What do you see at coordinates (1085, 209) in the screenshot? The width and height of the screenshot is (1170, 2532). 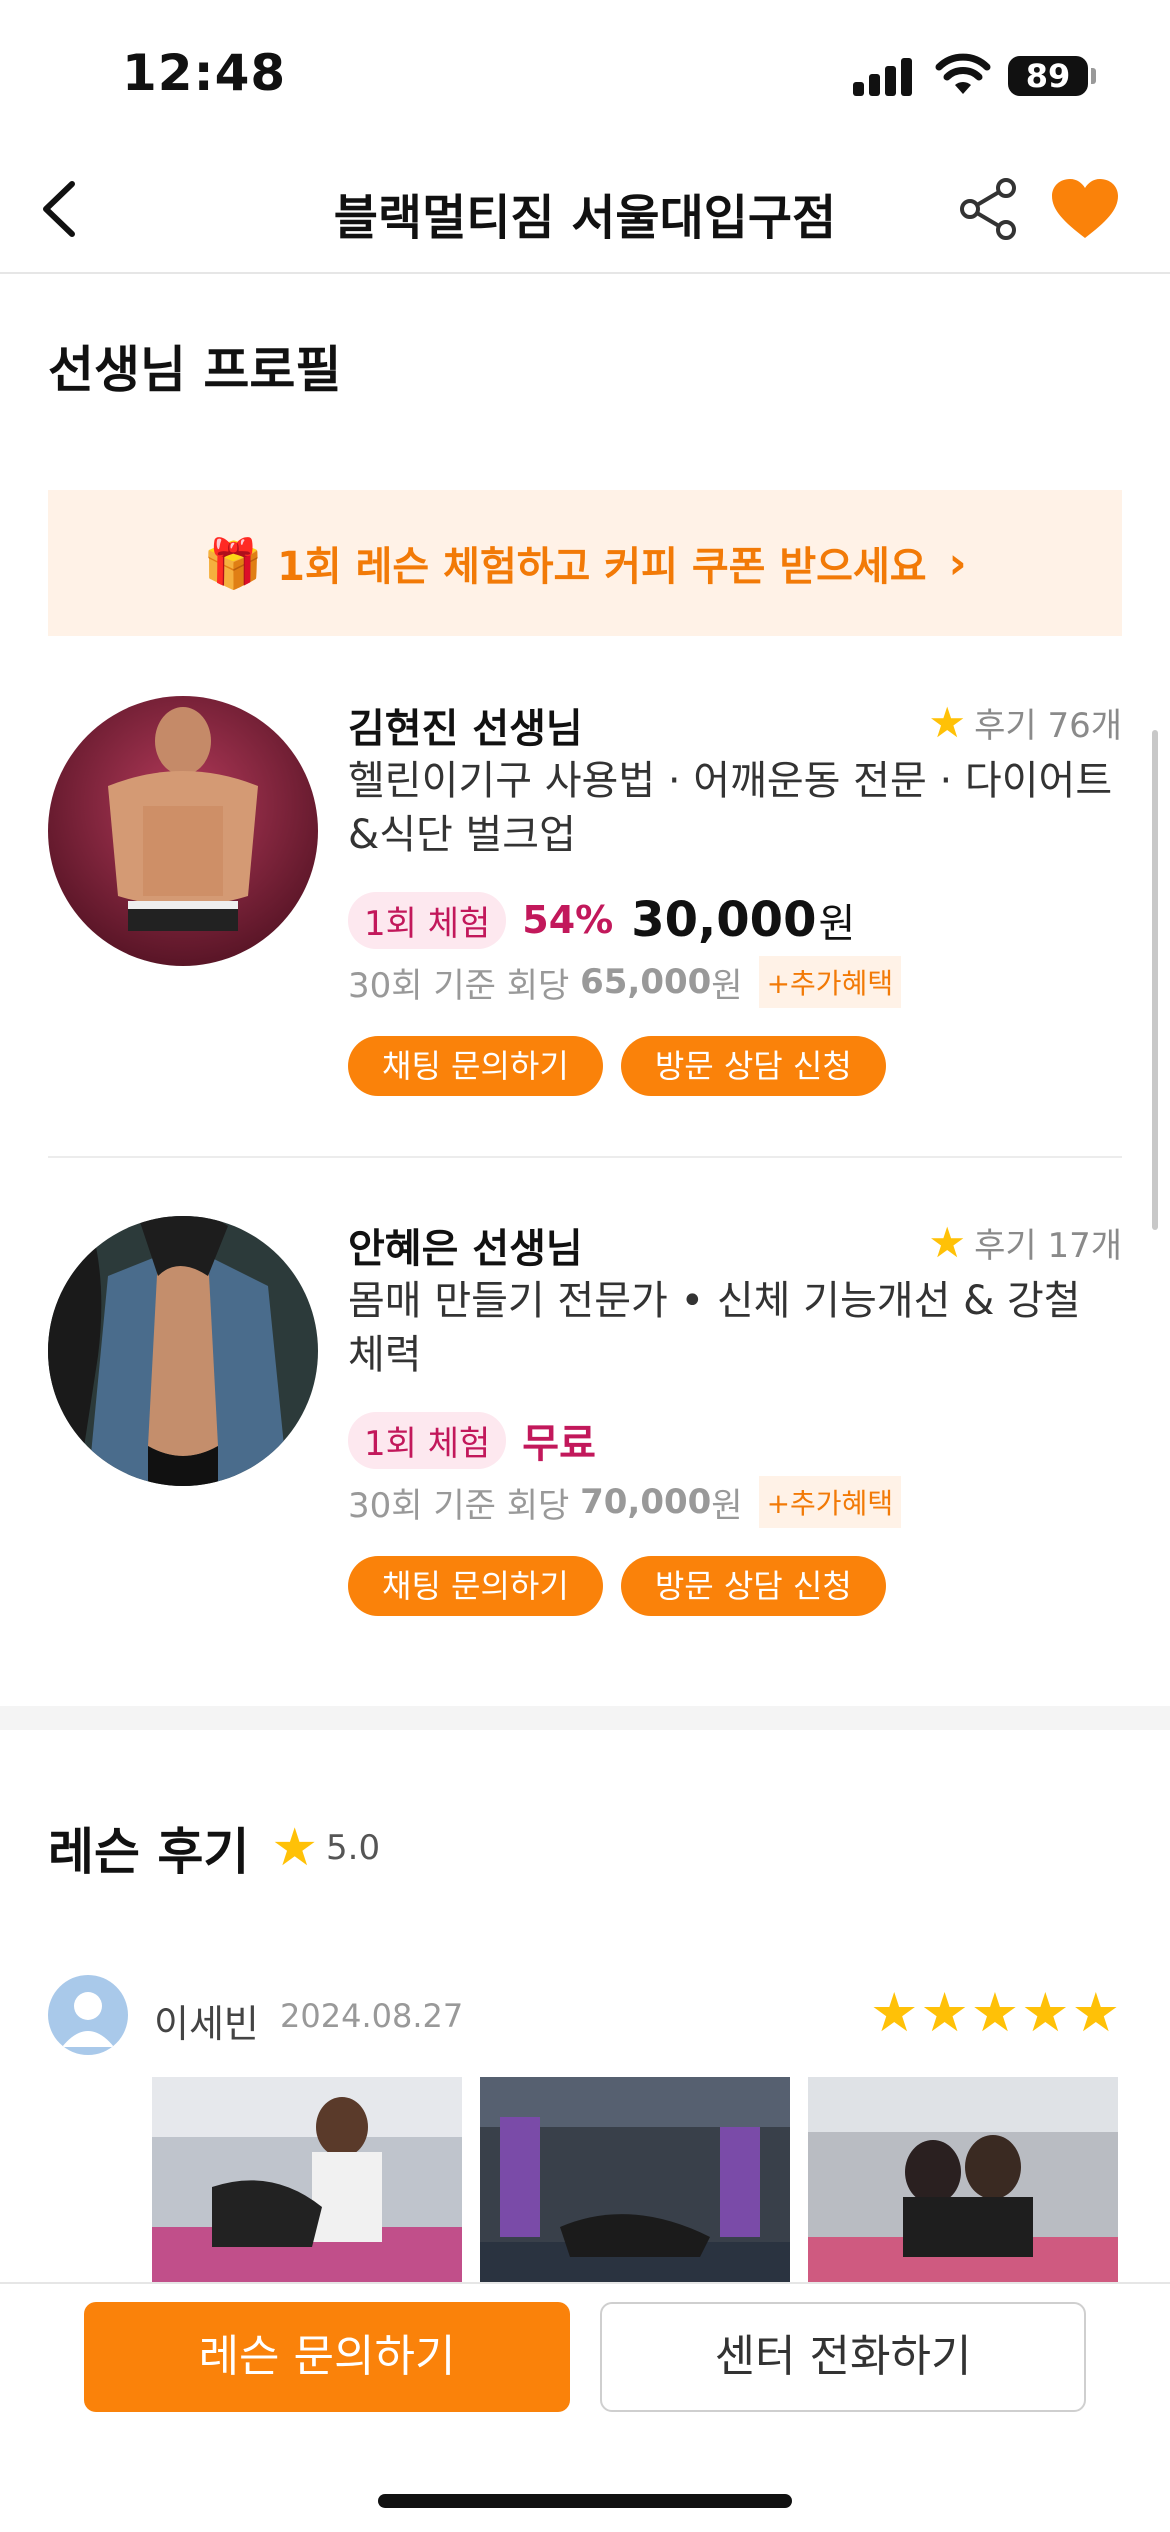 I see `heart-icon` at bounding box center [1085, 209].